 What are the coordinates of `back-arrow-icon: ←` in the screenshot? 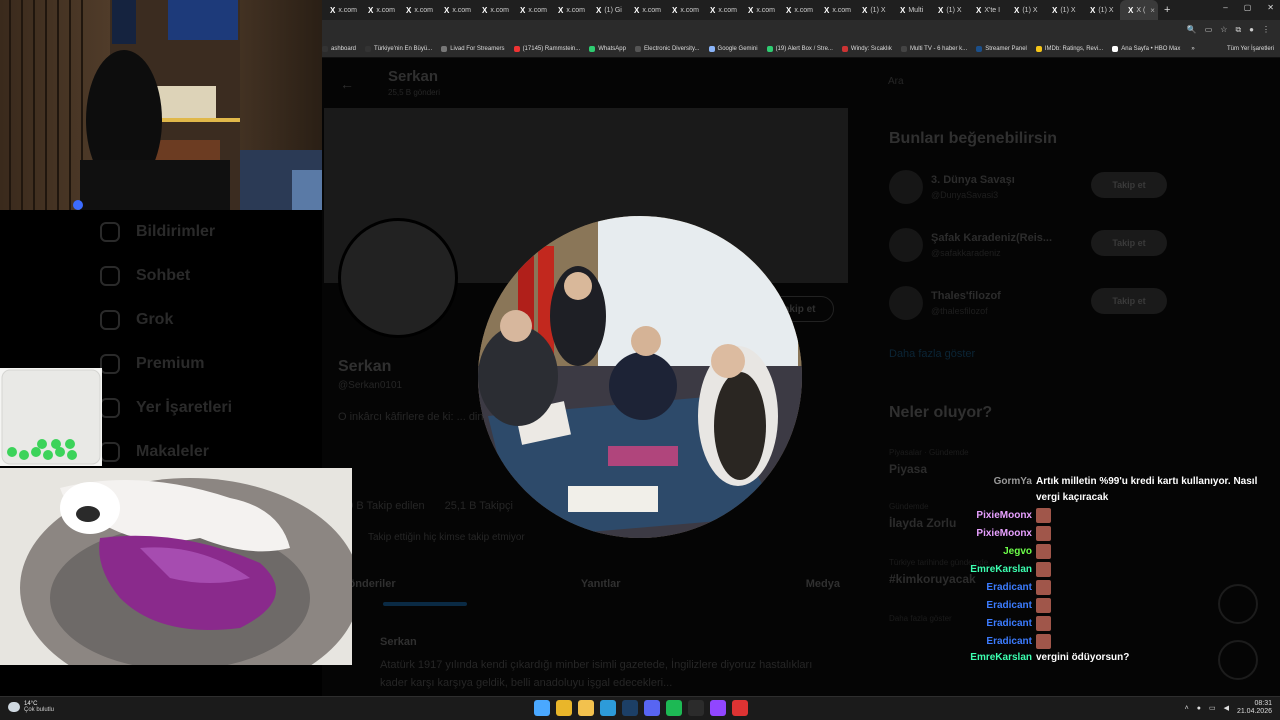 It's located at (347, 84).